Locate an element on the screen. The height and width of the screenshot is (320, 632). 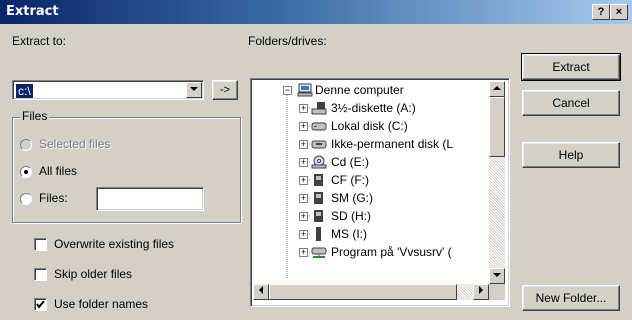
use-folder-names-checkbox is located at coordinates (40, 304).